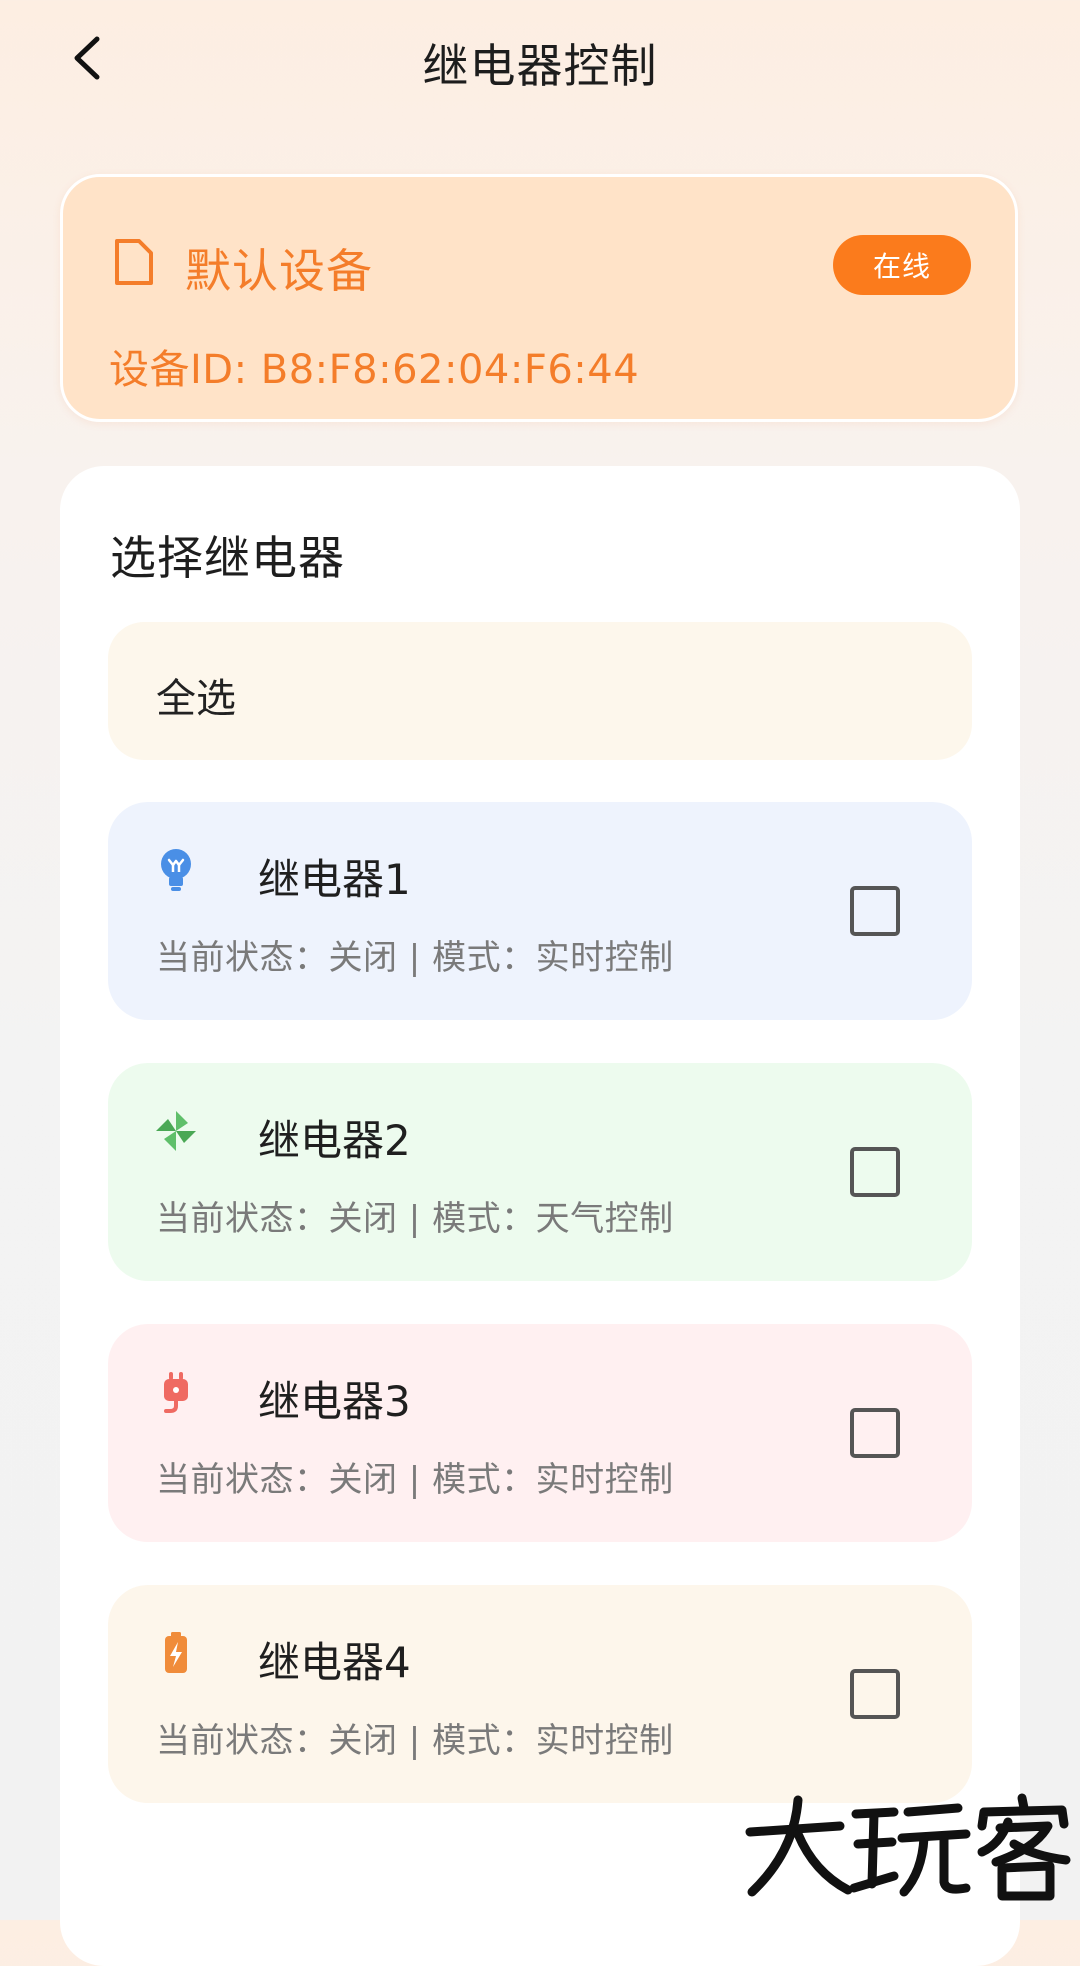 This screenshot has height=1966, width=1080. What do you see at coordinates (902, 265) in the screenshot?
I see `status-badge: 在线` at bounding box center [902, 265].